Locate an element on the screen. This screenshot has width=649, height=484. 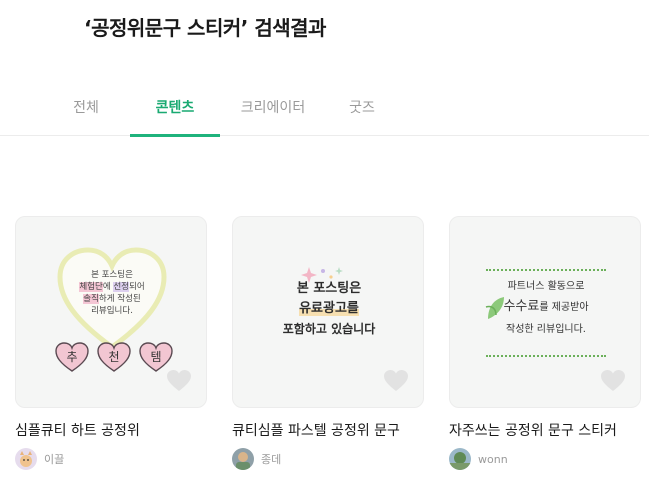
heart-char: 추 is located at coordinates (71, 357).